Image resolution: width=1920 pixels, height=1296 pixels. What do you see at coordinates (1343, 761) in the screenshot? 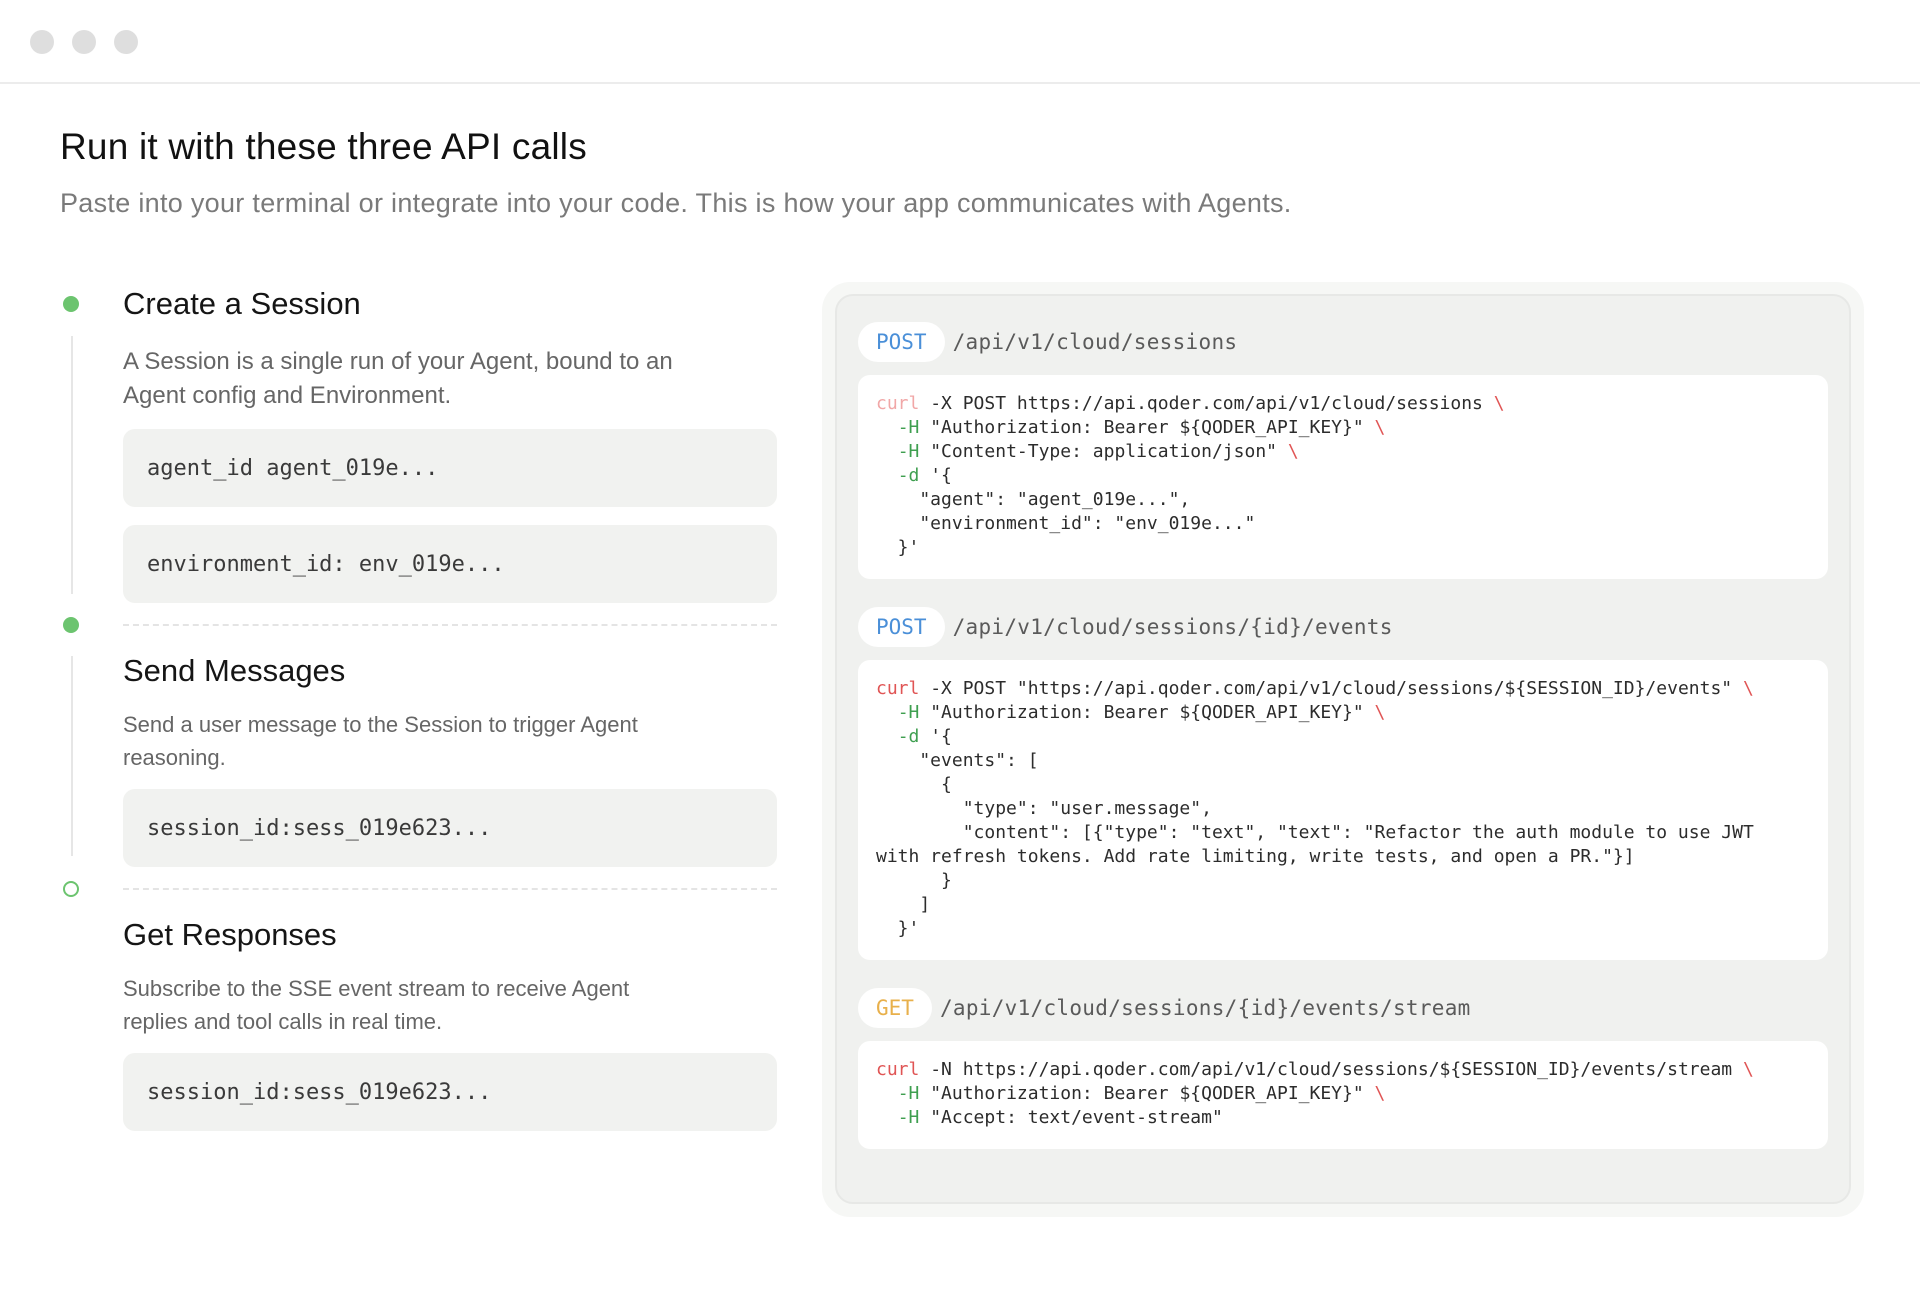
I see `code-line: "events": [` at bounding box center [1343, 761].